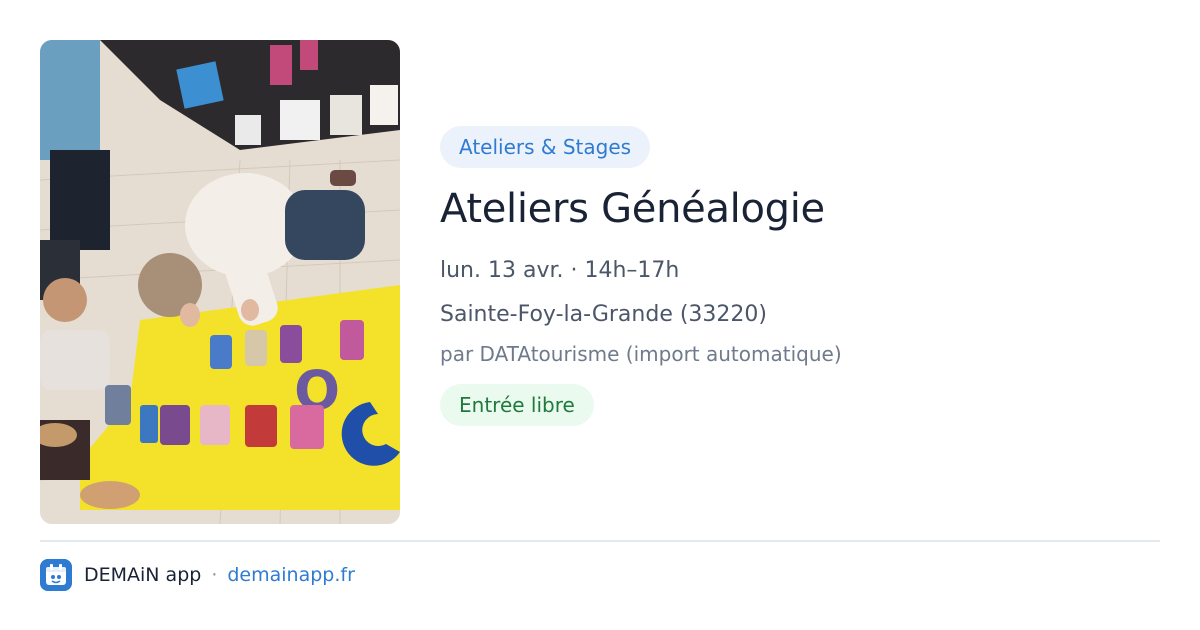 This screenshot has height=630, width=1200. What do you see at coordinates (291, 575) in the screenshot?
I see `app-url-link: demainapp.fr` at bounding box center [291, 575].